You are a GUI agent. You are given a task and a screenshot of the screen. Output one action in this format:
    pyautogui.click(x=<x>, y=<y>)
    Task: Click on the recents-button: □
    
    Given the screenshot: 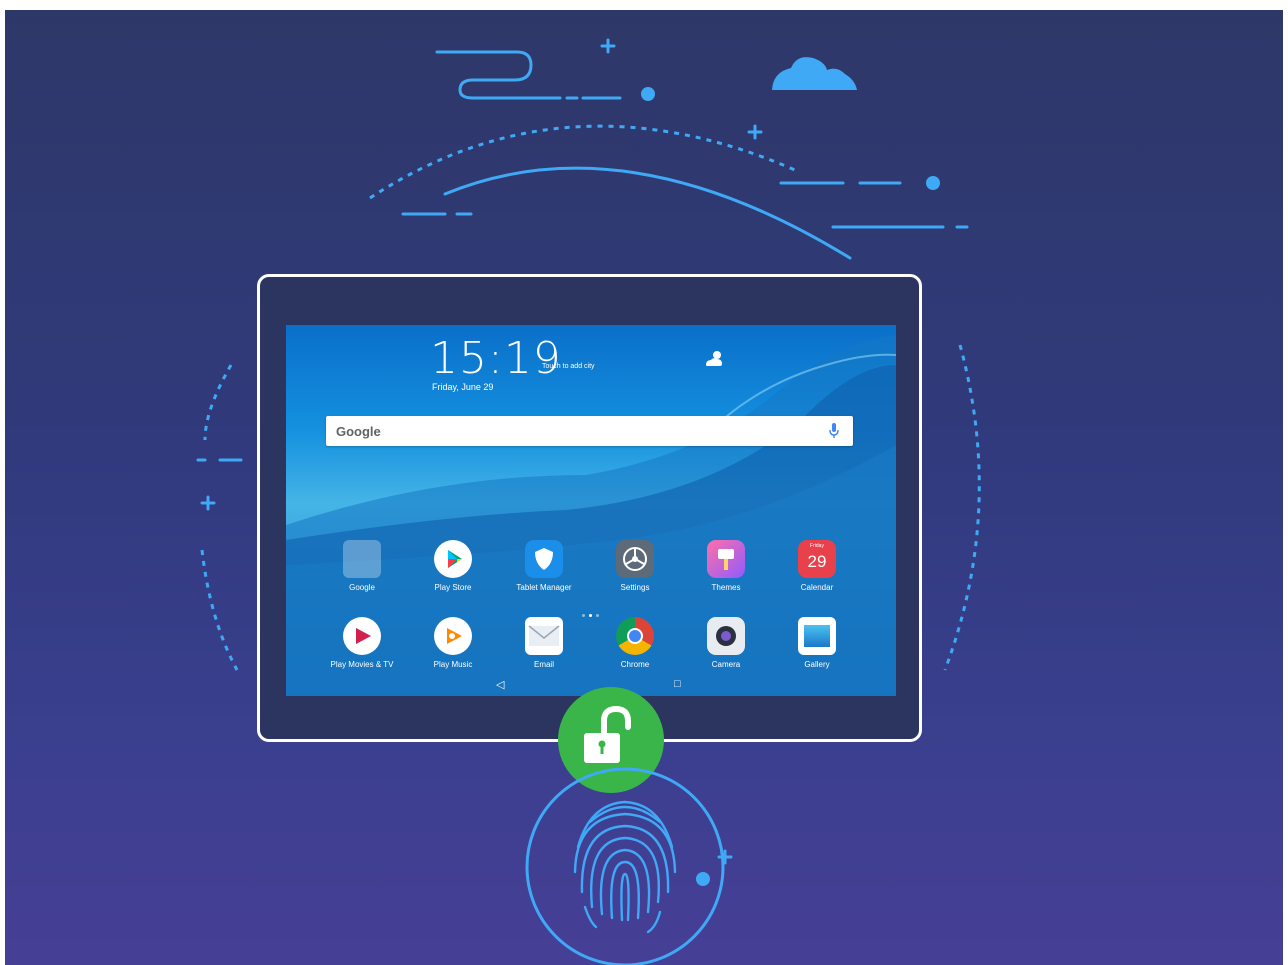 What is the action you would take?
    pyautogui.click(x=677, y=684)
    